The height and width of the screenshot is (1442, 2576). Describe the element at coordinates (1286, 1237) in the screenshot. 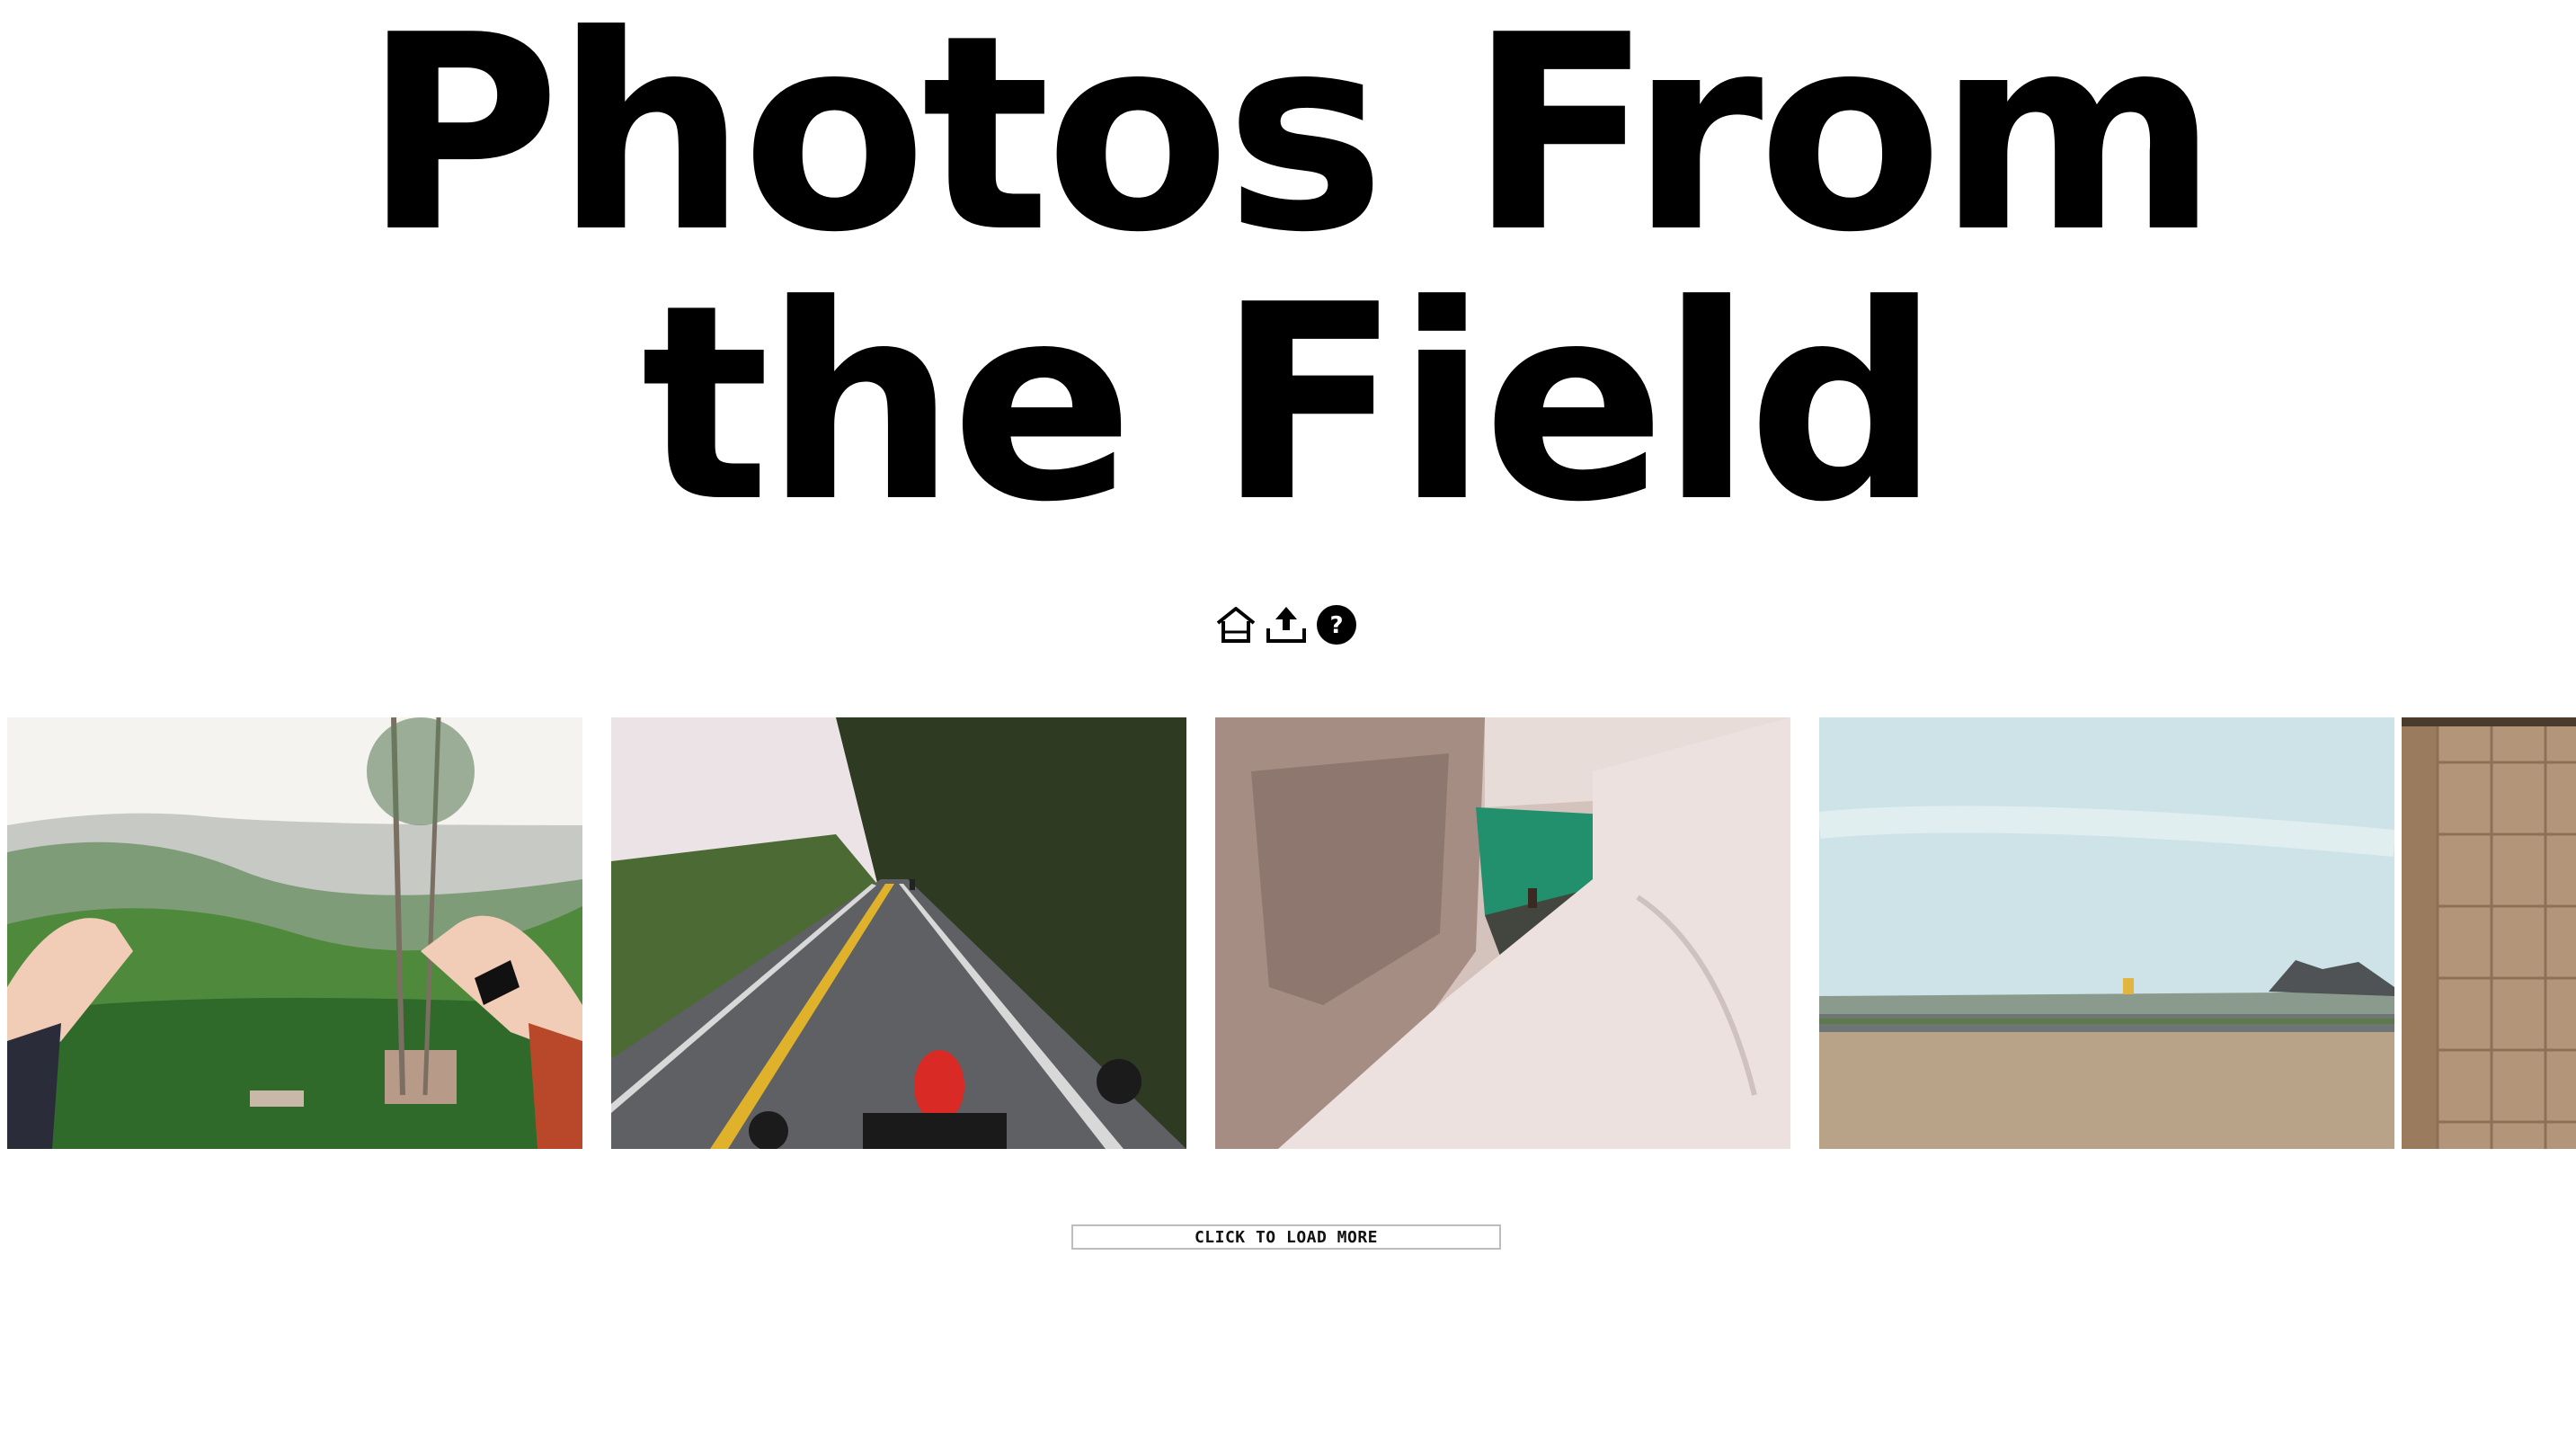

I see `load-more-button: CLICK TO LOAD MORE` at that location.